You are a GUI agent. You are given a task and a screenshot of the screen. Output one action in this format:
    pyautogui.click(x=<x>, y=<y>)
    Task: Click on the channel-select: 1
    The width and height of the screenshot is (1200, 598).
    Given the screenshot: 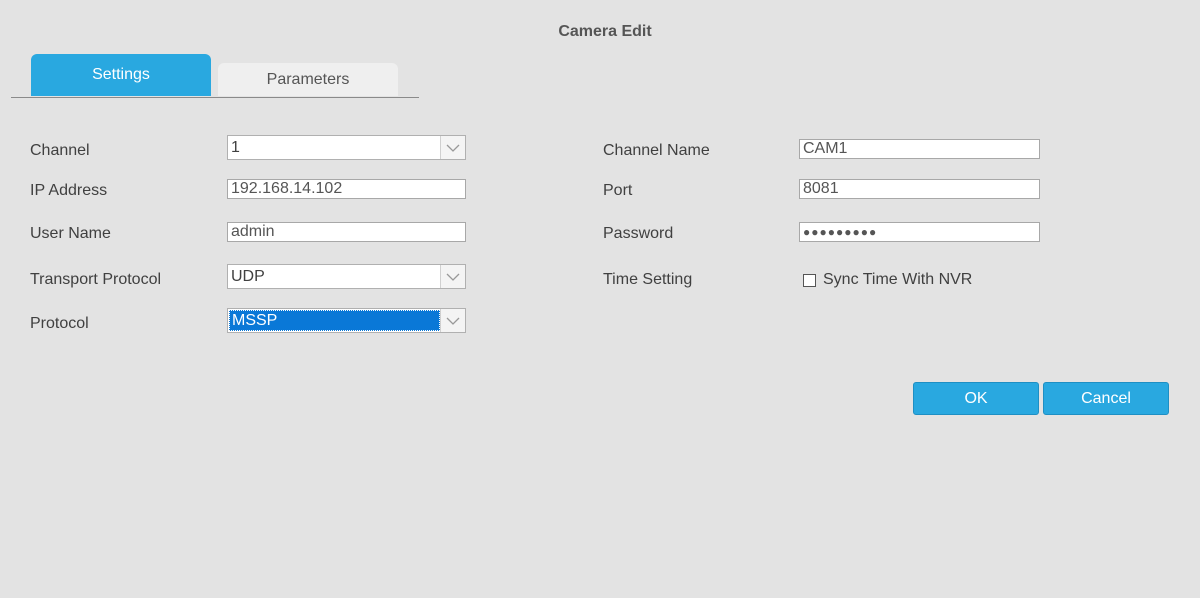 What is the action you would take?
    pyautogui.click(x=346, y=147)
    